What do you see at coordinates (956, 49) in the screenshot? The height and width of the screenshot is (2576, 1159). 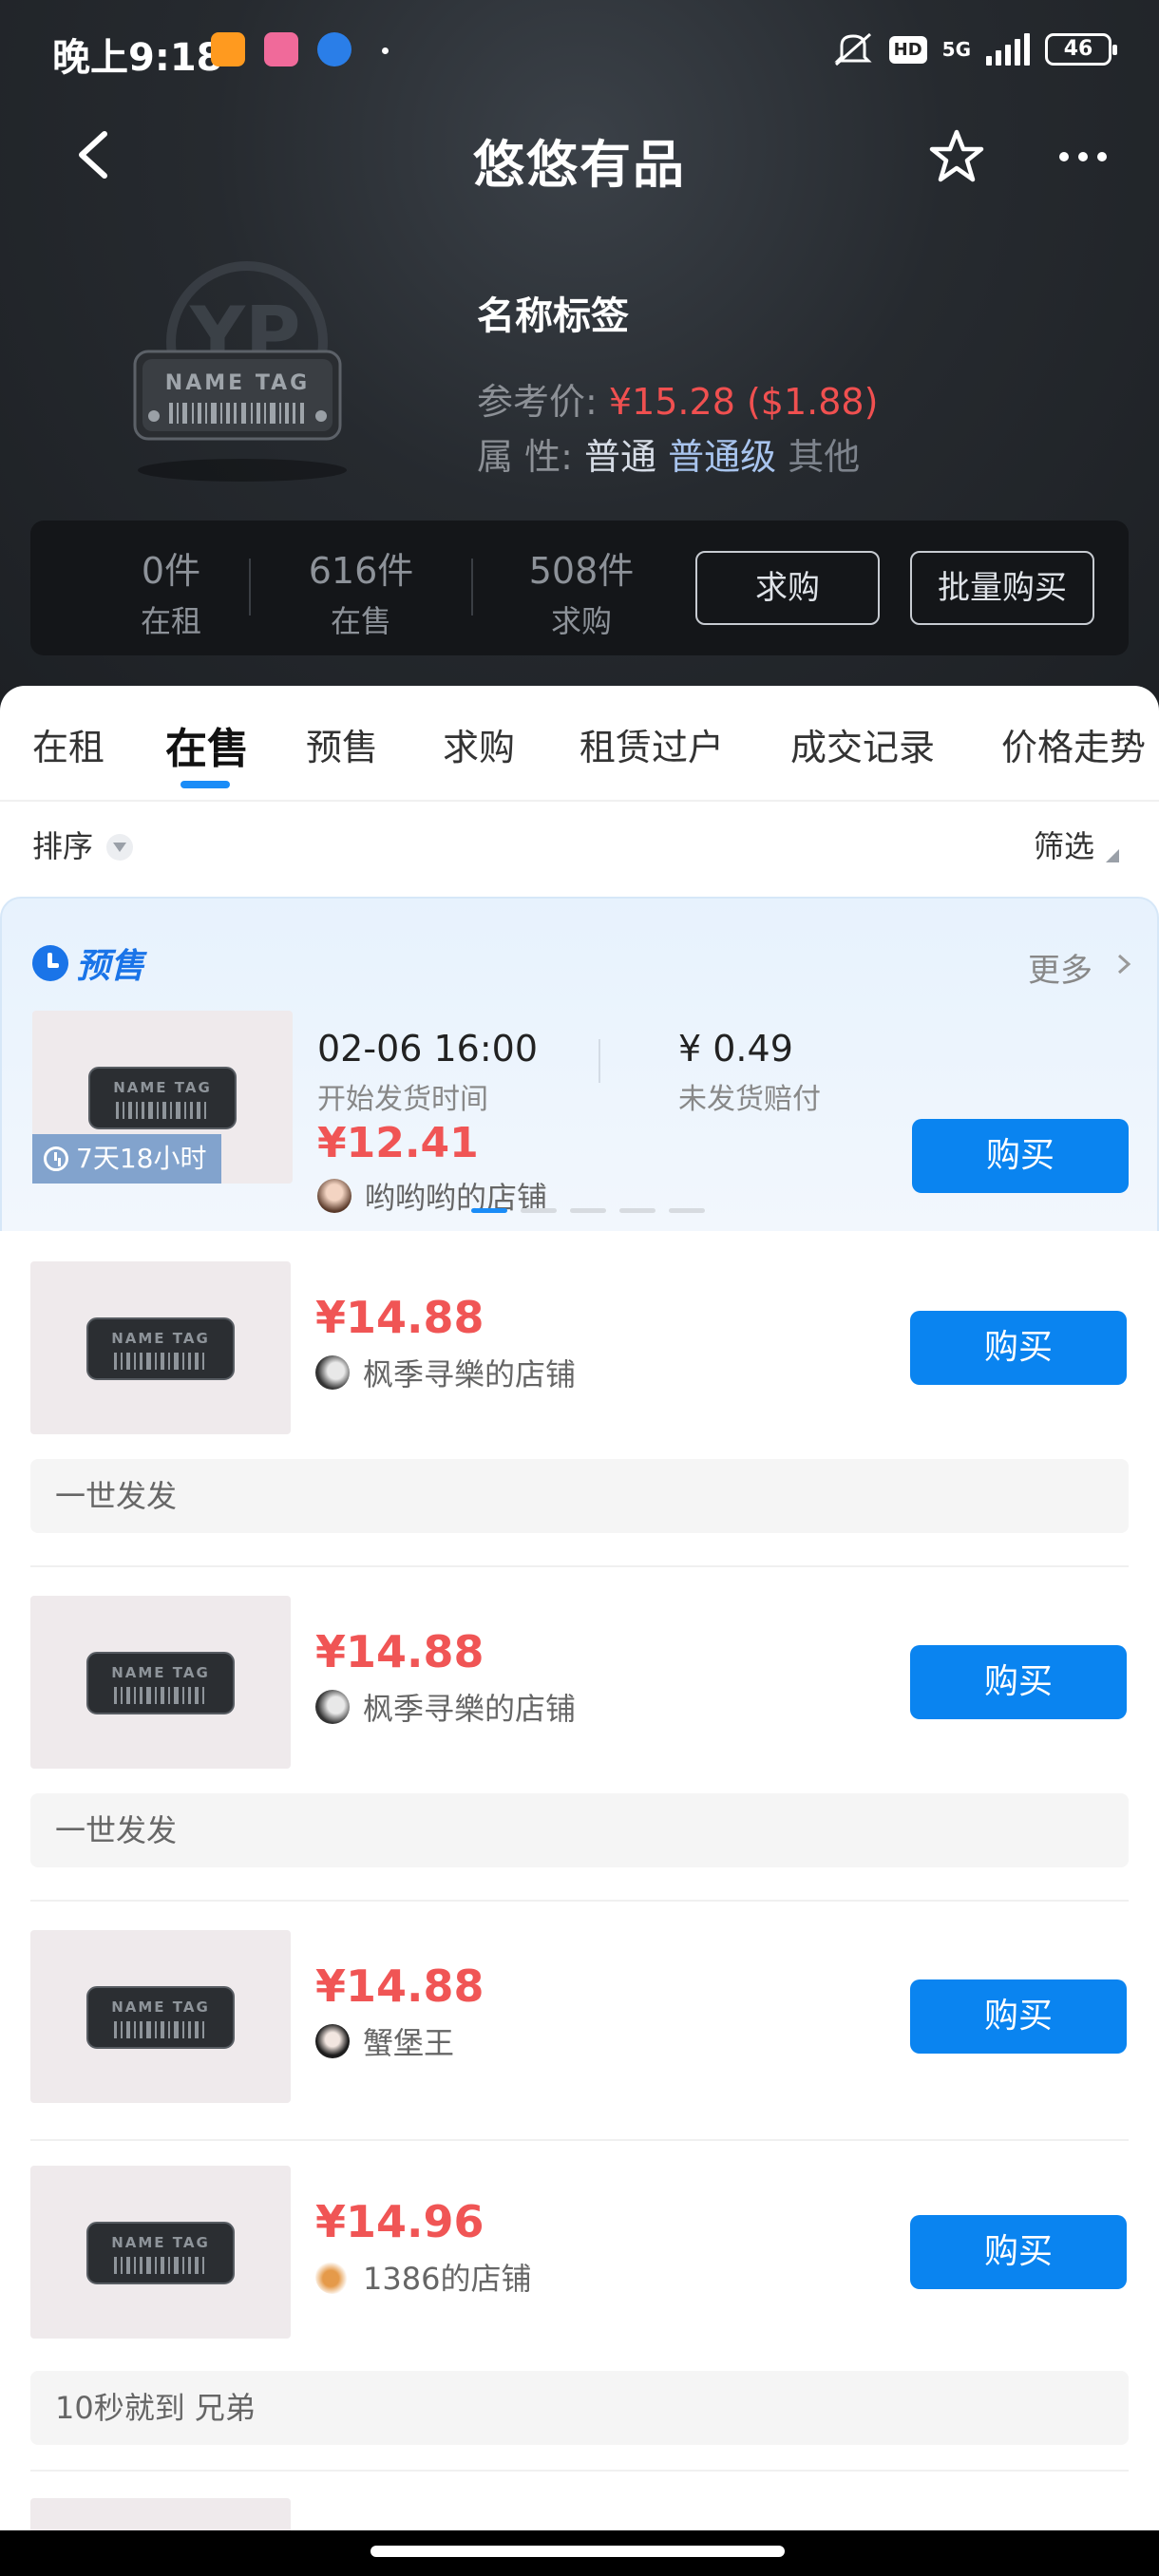 I see `network-type: 5G` at bounding box center [956, 49].